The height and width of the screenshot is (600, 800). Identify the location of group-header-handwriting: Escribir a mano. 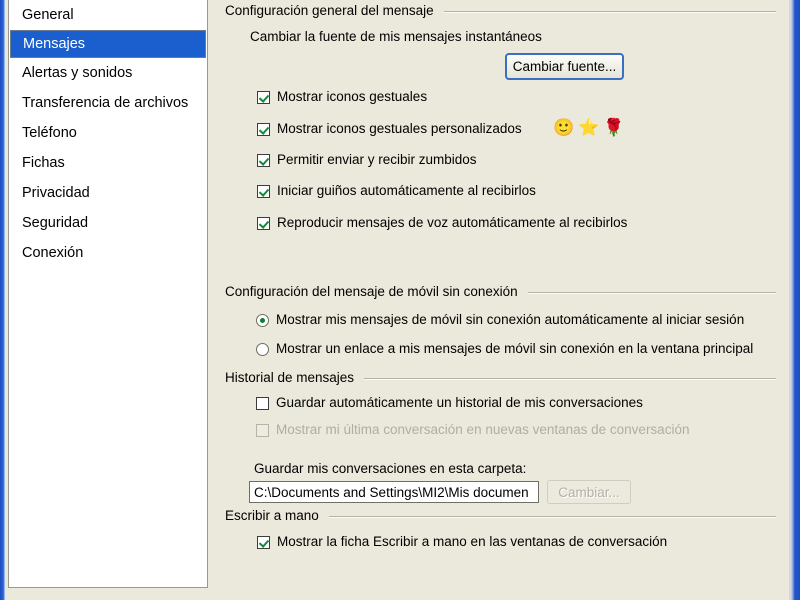
(500, 515).